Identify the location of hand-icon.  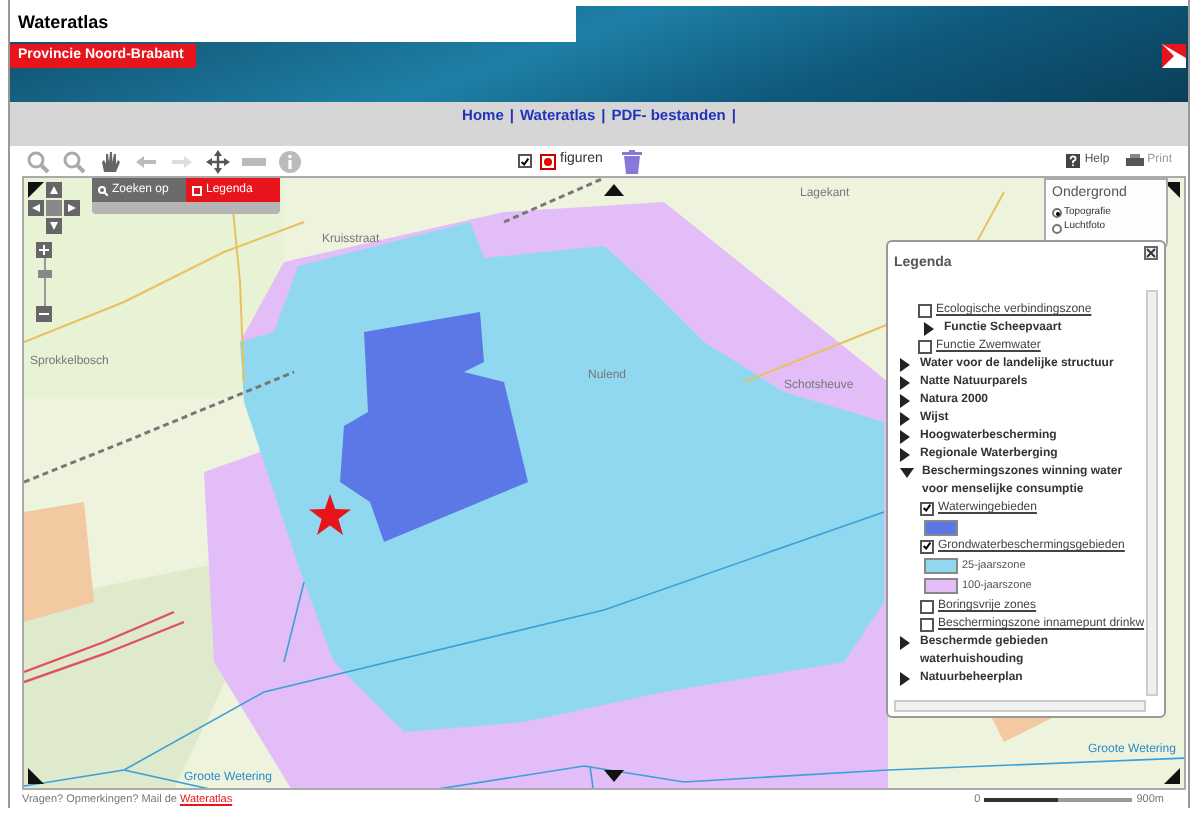
(110, 161).